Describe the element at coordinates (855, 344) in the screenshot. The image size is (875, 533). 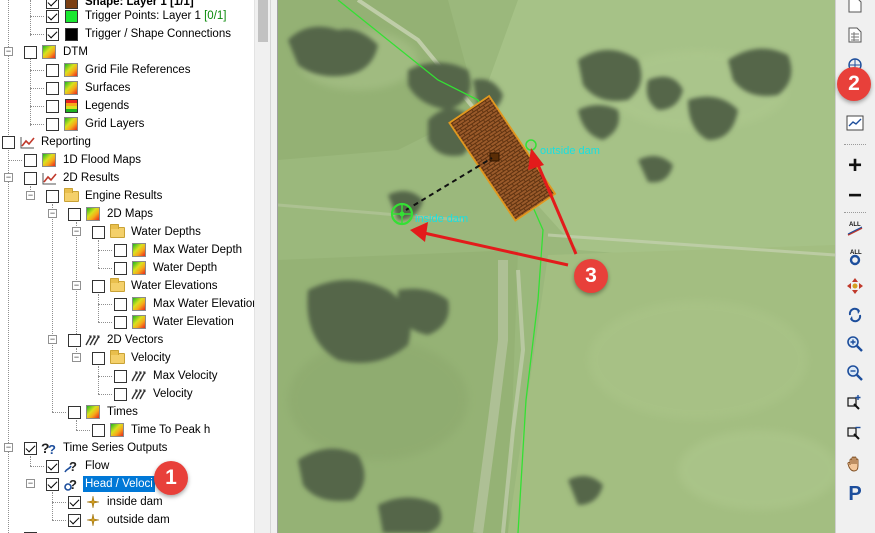
I see `zoom-in-magnifier-icon` at that location.